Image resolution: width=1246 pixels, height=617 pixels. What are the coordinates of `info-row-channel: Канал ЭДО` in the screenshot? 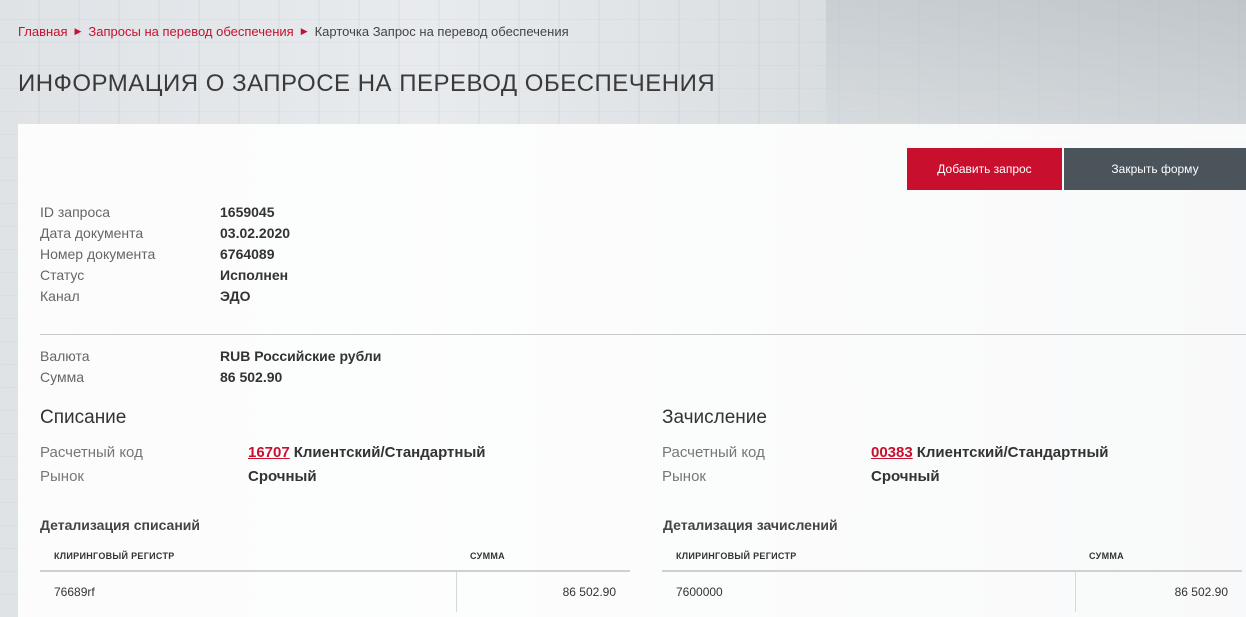 It's located at (165, 296).